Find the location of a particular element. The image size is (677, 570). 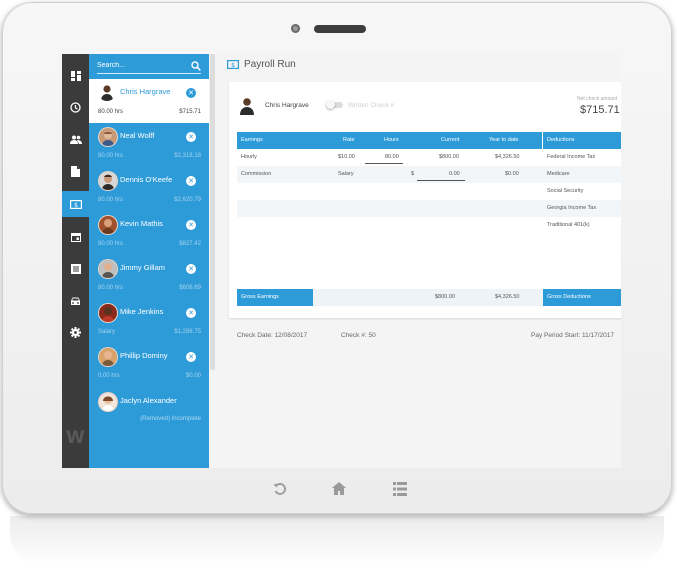

employee-item-phillip-dominy: Phillip Dominy ✕ 0.00 hrs $0.00 is located at coordinates (149, 365).